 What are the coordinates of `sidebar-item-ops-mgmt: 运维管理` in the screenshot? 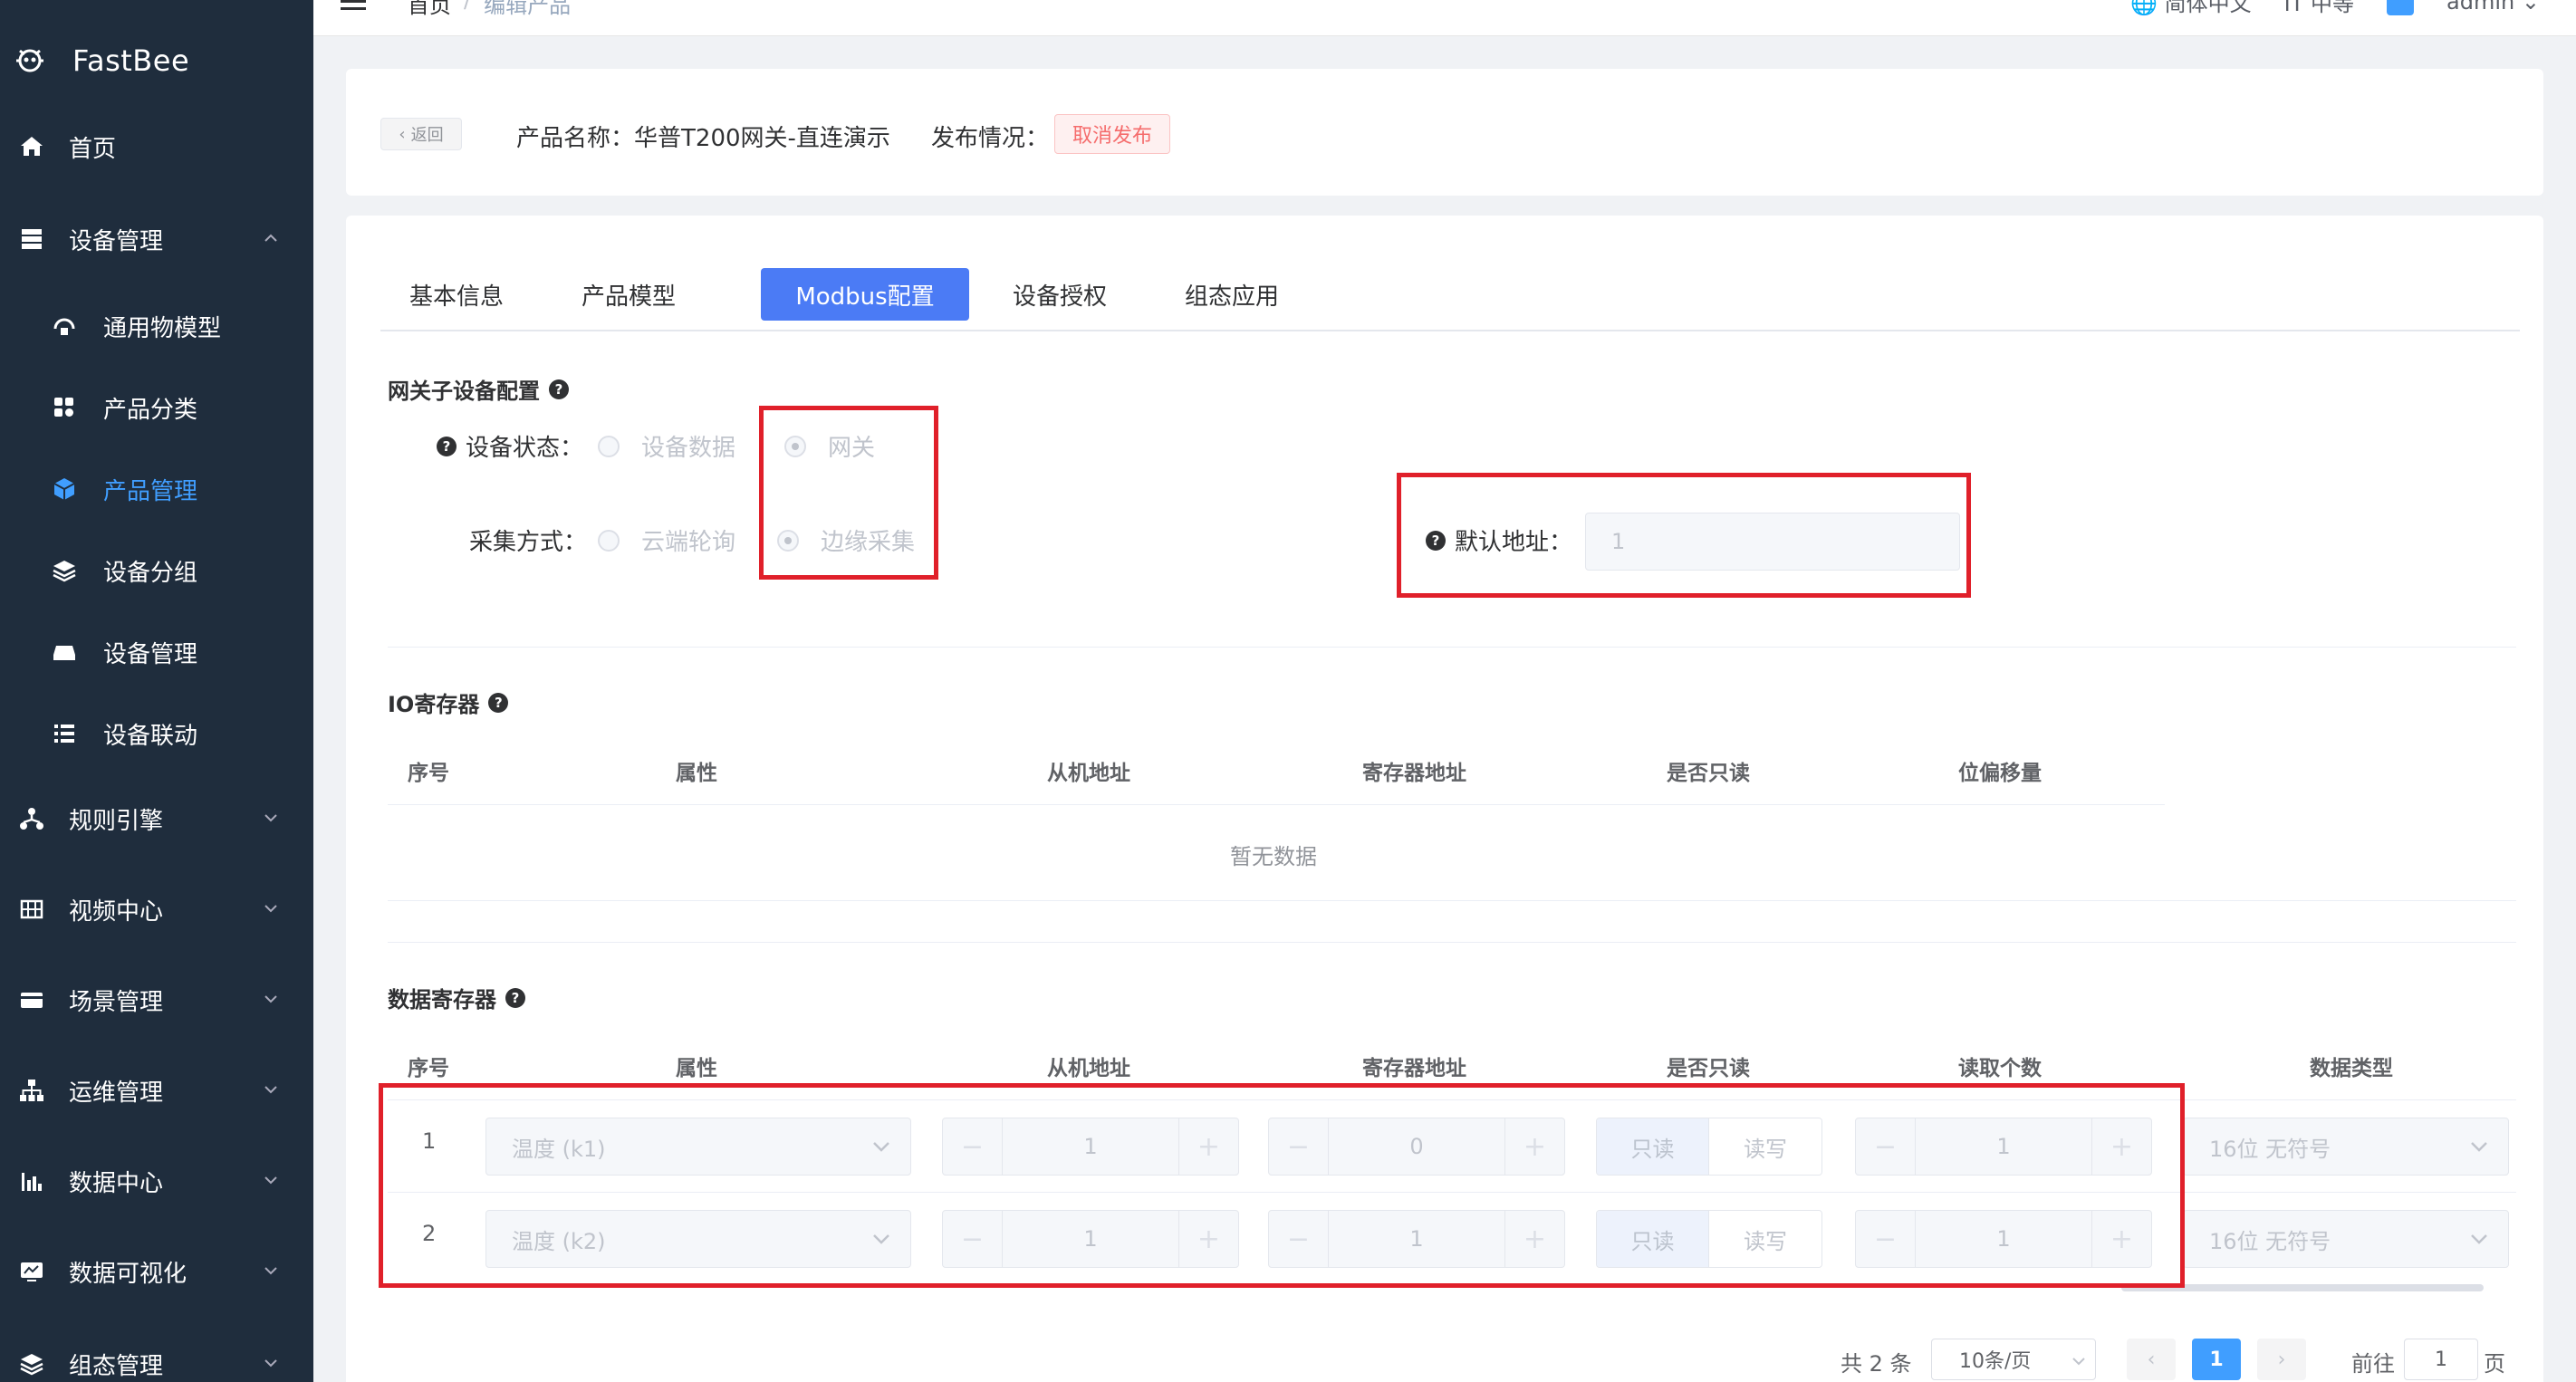 It's located at (156, 1090).